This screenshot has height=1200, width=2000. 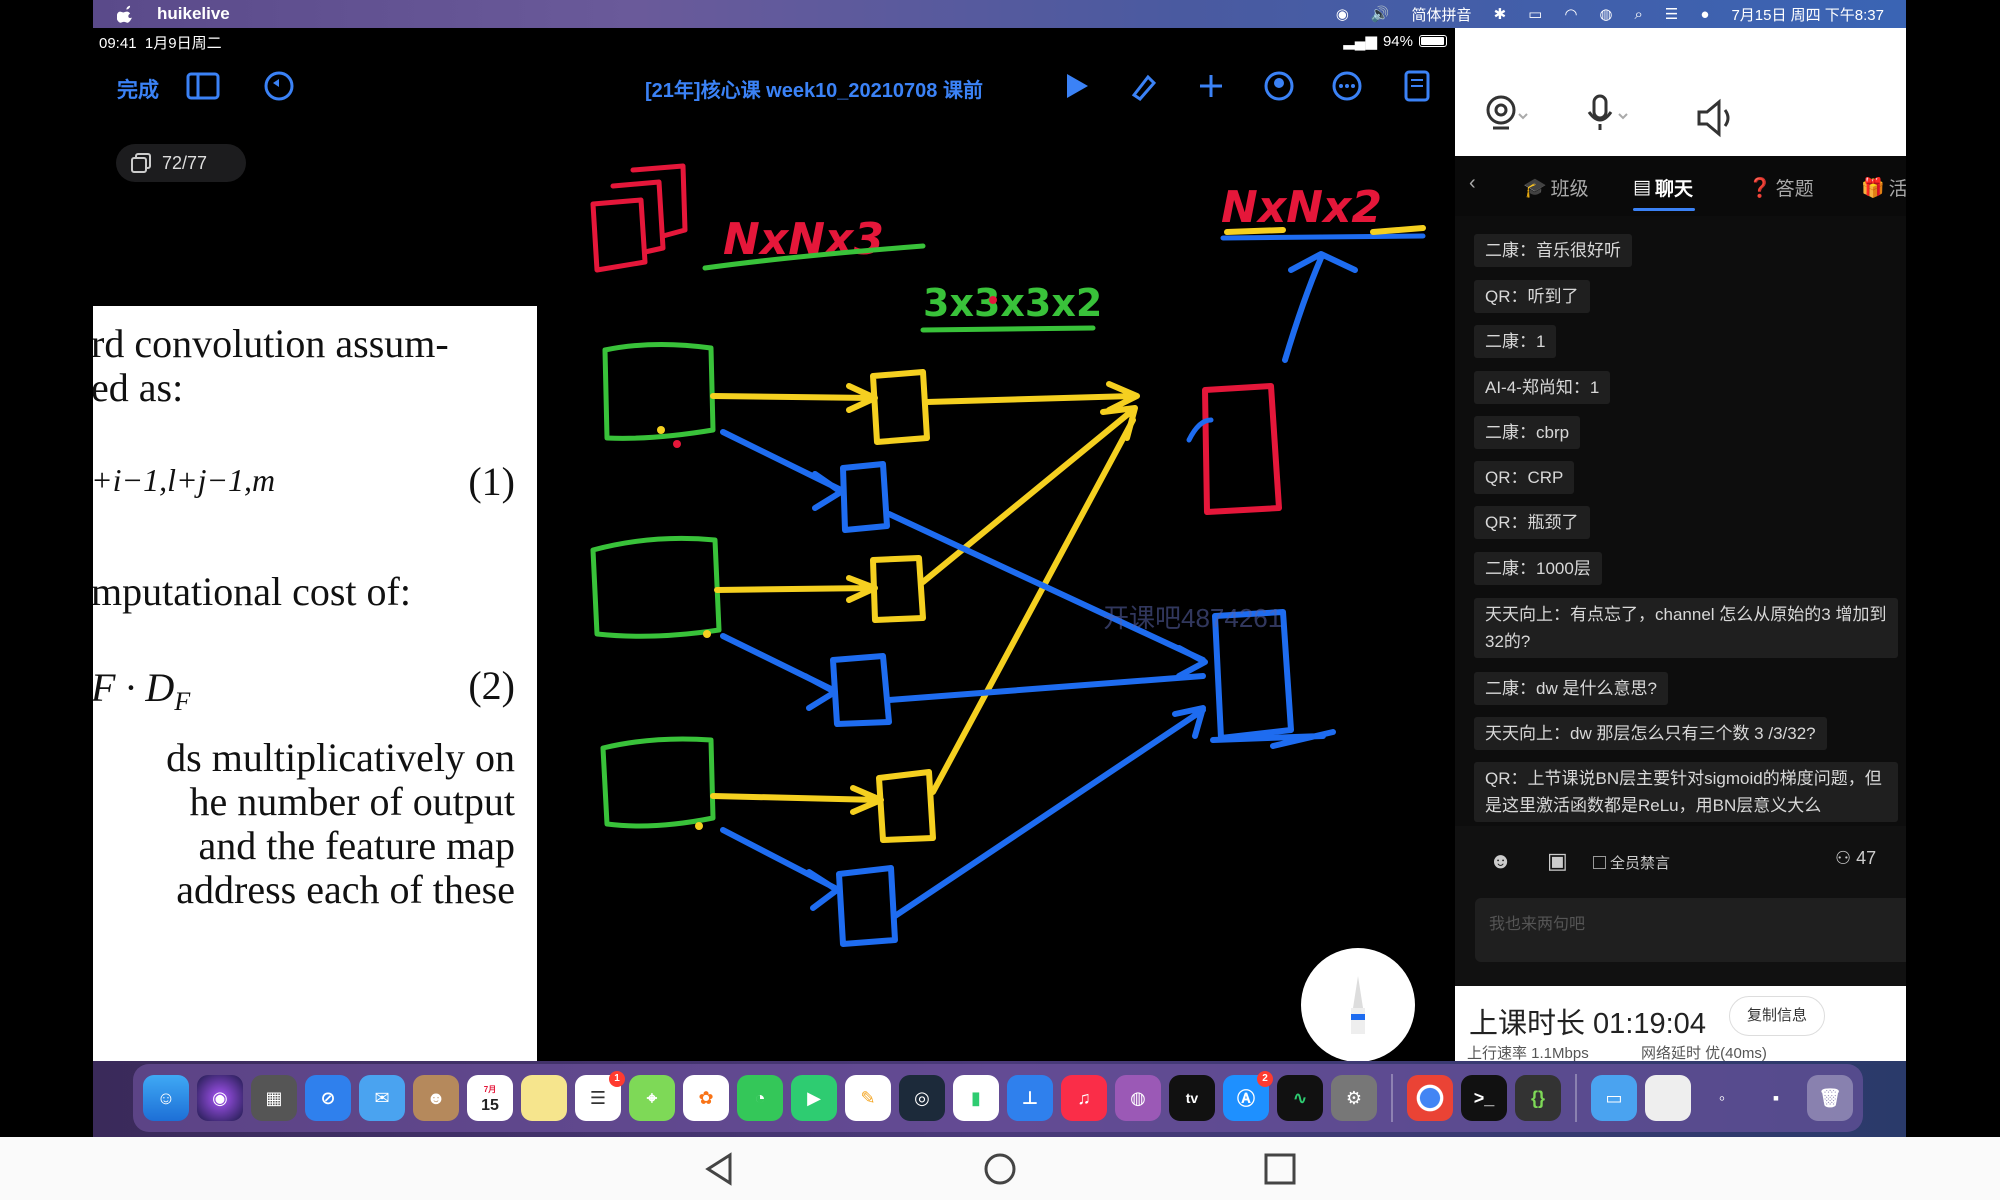 What do you see at coordinates (1722, 1098) in the screenshot?
I see `minimized-window-icon: ◦` at bounding box center [1722, 1098].